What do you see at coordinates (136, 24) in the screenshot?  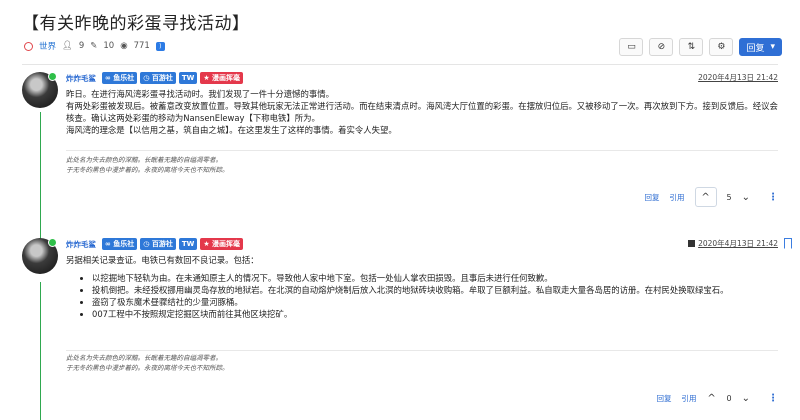 I see `page-title: 【有关昨晚的彩蛋寻找活动】` at bounding box center [136, 24].